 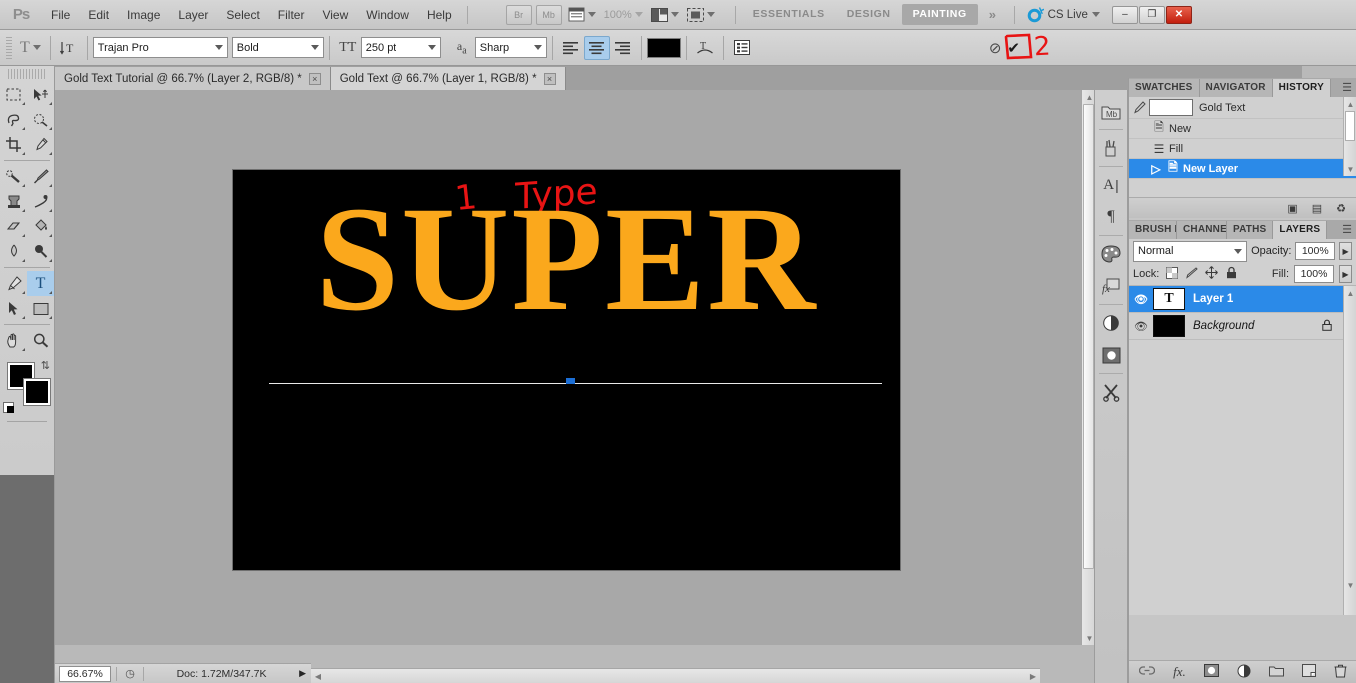 What do you see at coordinates (596, 47) in the screenshot?
I see `align-center-button` at bounding box center [596, 47].